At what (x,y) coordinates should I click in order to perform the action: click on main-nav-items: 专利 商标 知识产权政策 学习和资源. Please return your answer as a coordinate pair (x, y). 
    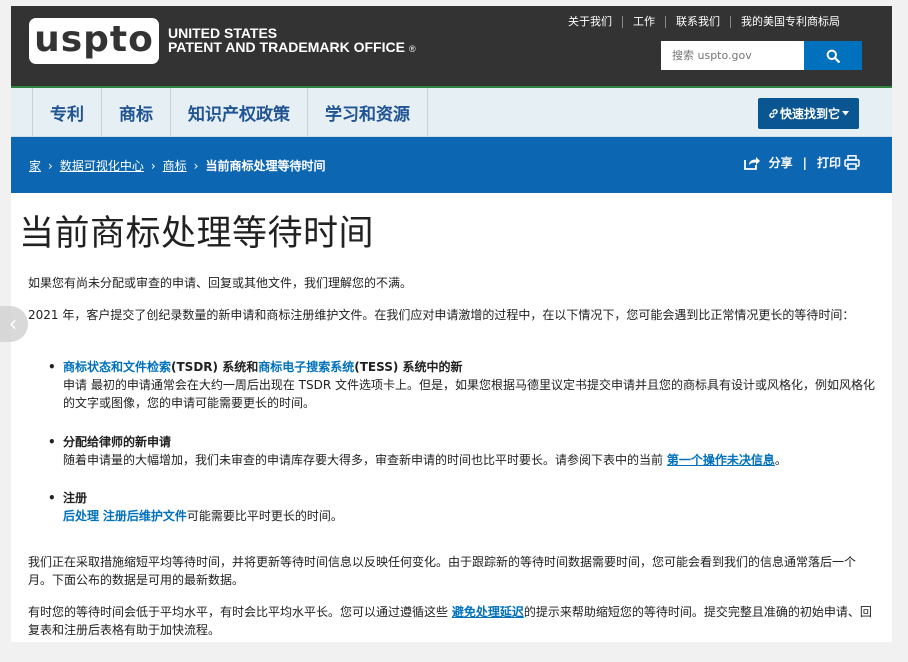
    Looking at the image, I should click on (230, 112).